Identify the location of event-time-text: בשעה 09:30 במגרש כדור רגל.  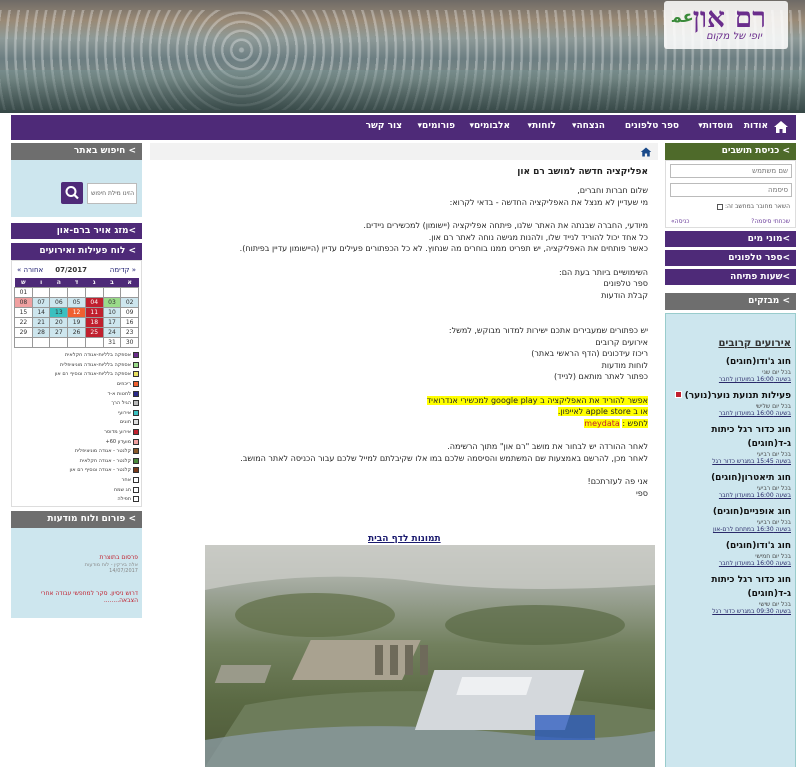
(751, 611).